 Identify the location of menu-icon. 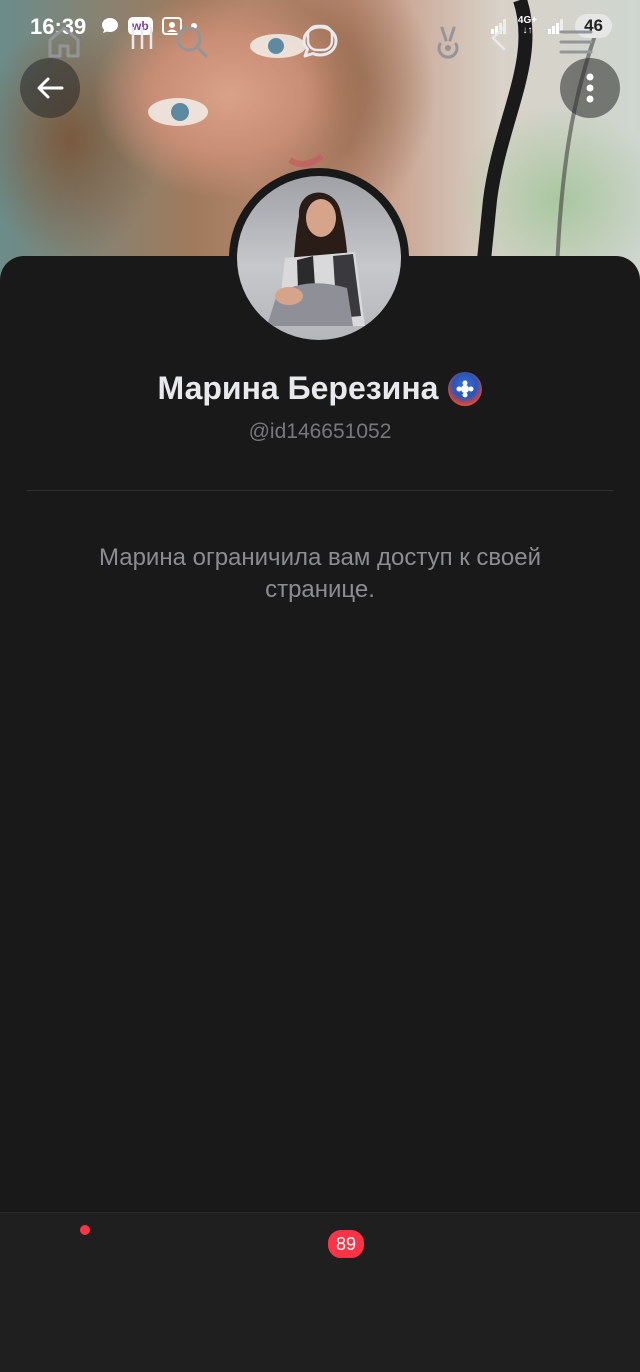
(576, 42).